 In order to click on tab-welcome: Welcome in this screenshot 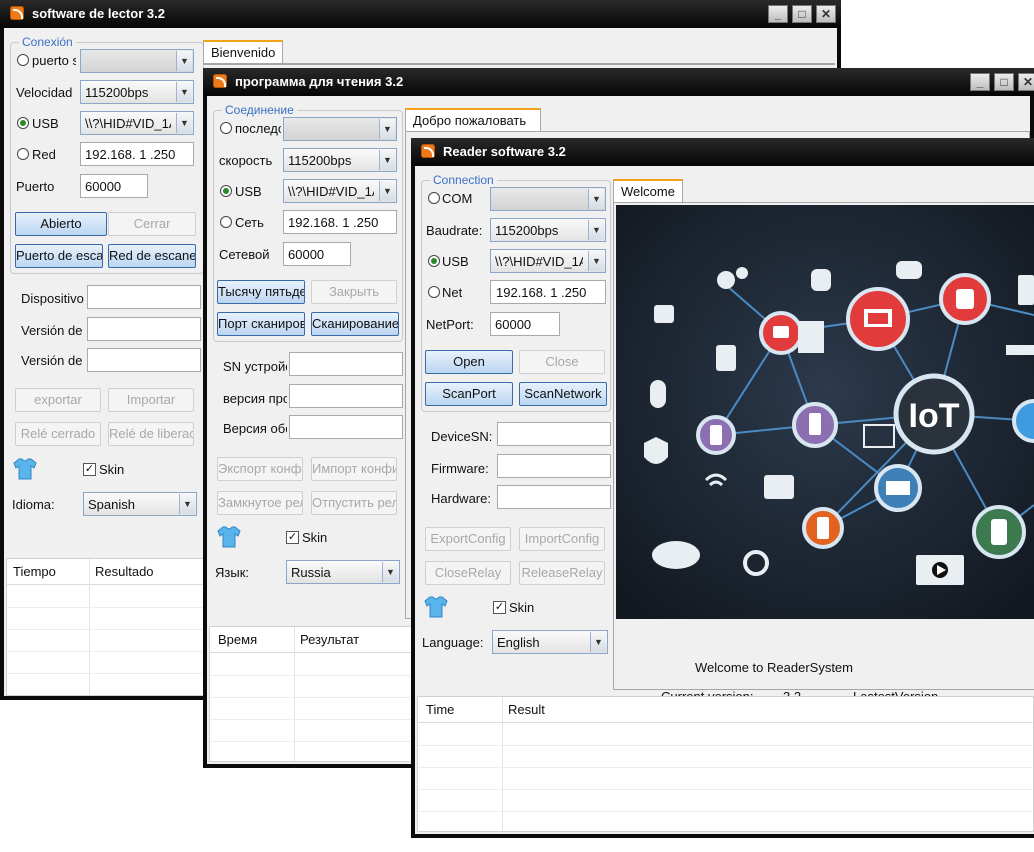, I will do `click(648, 191)`.